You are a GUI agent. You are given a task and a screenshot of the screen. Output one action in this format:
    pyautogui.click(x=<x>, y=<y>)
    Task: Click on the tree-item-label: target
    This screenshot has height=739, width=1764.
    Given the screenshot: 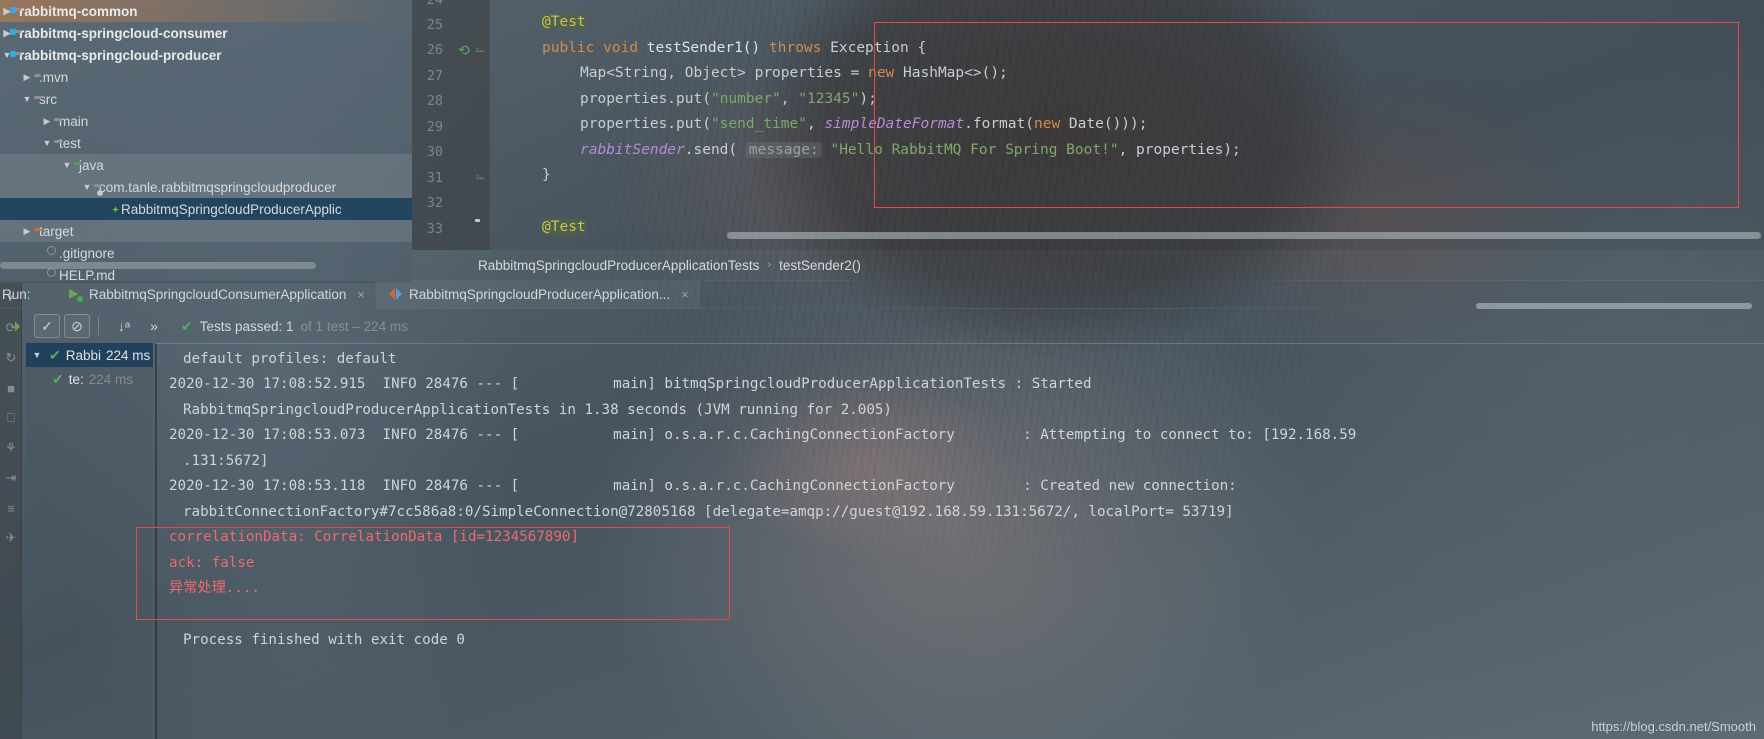 What is the action you would take?
    pyautogui.click(x=56, y=231)
    